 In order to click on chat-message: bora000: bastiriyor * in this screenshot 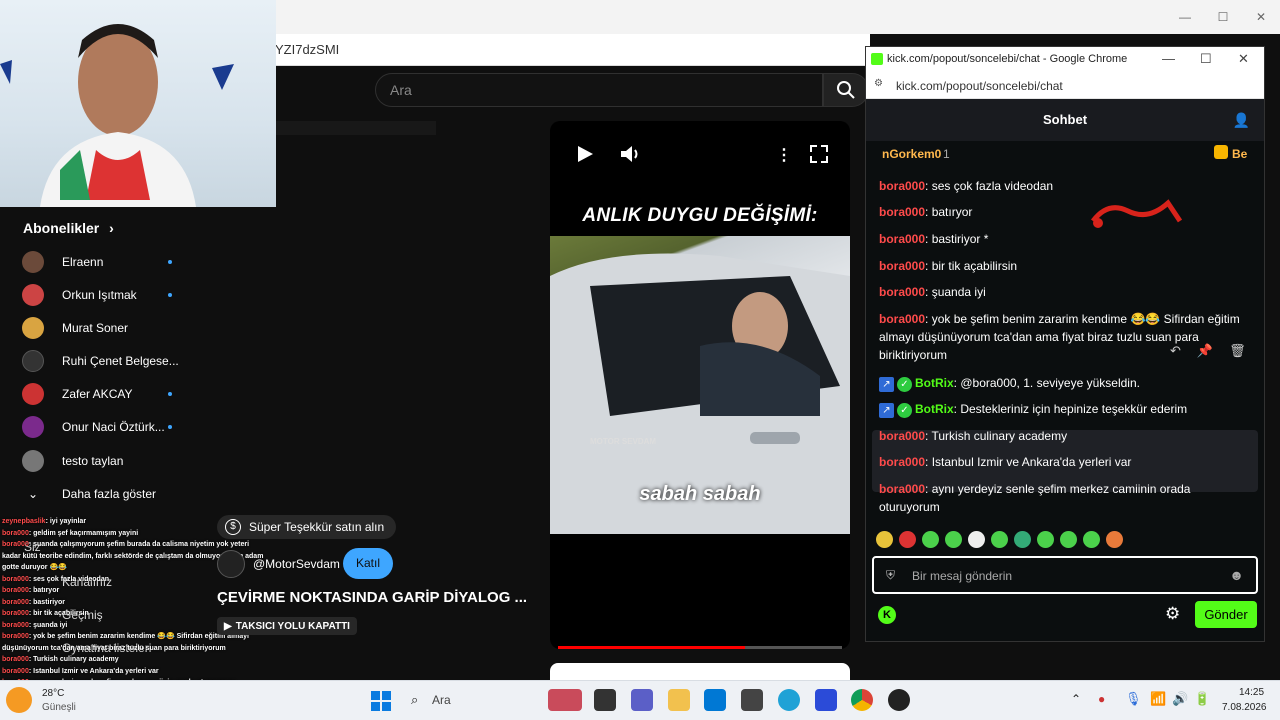, I will do `click(1064, 239)`.